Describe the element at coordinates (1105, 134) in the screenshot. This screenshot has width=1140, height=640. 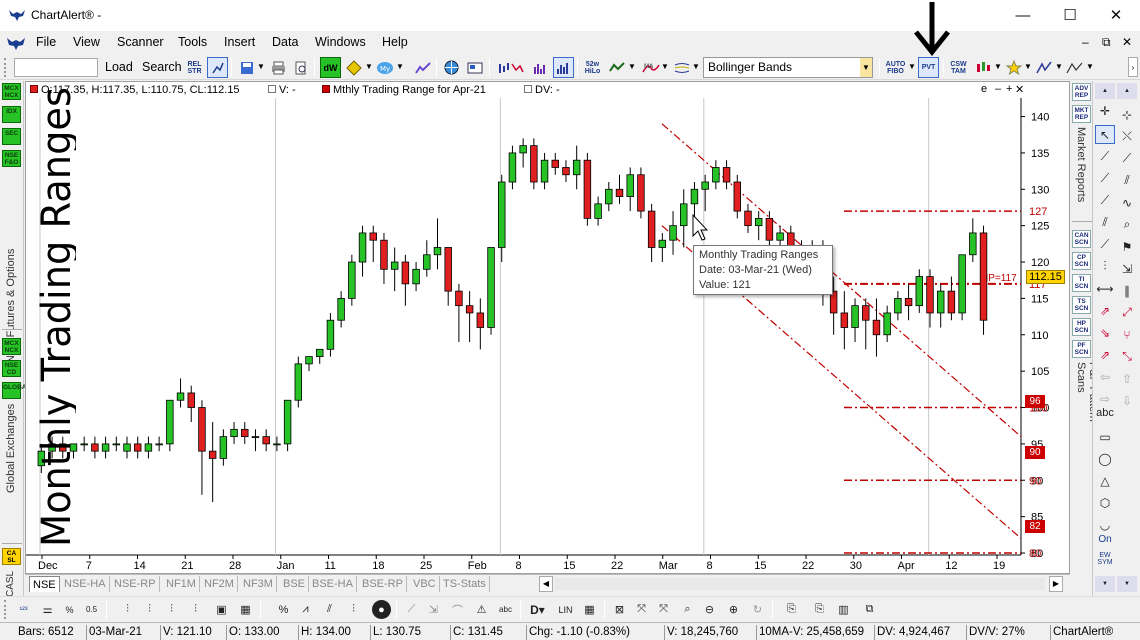
I see `pointer-tool-icon: ↖` at that location.